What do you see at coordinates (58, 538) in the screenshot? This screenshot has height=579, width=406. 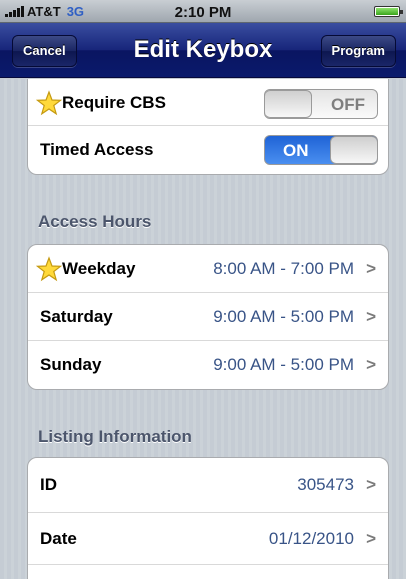 I see `date-label: Date` at bounding box center [58, 538].